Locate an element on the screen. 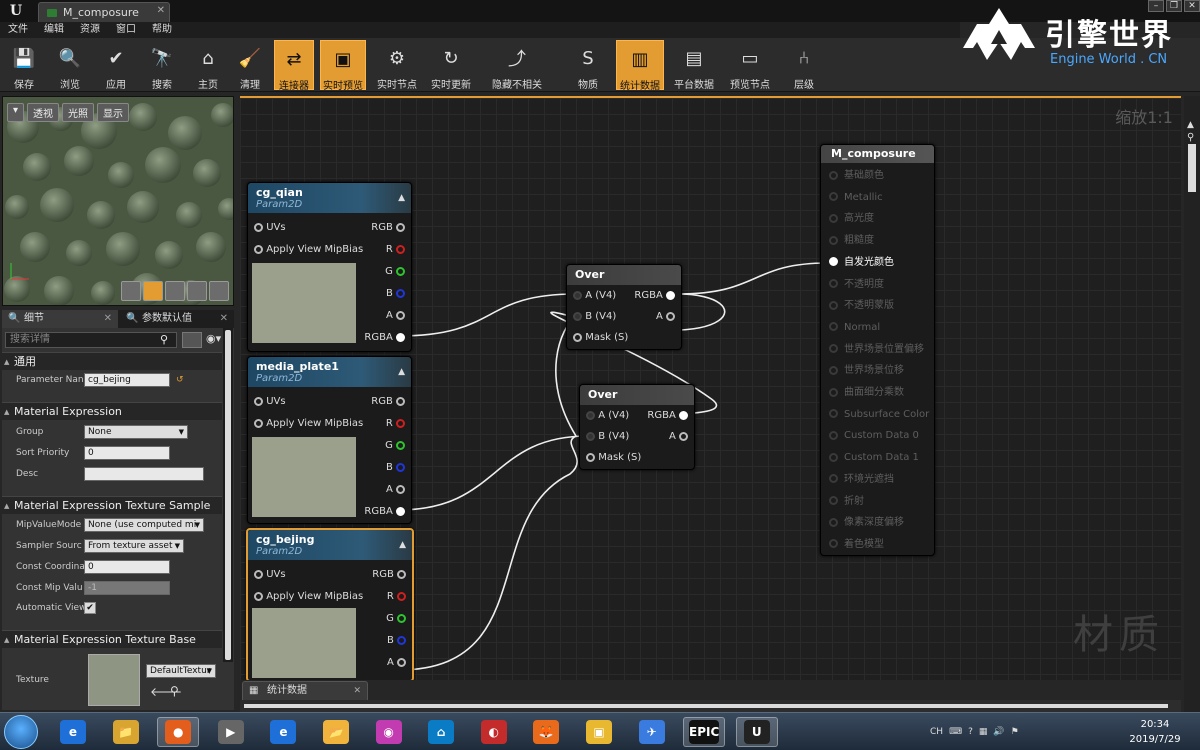 This screenshot has height=750, width=1200. output-input-11: Subsurface Color is located at coordinates (879, 414).